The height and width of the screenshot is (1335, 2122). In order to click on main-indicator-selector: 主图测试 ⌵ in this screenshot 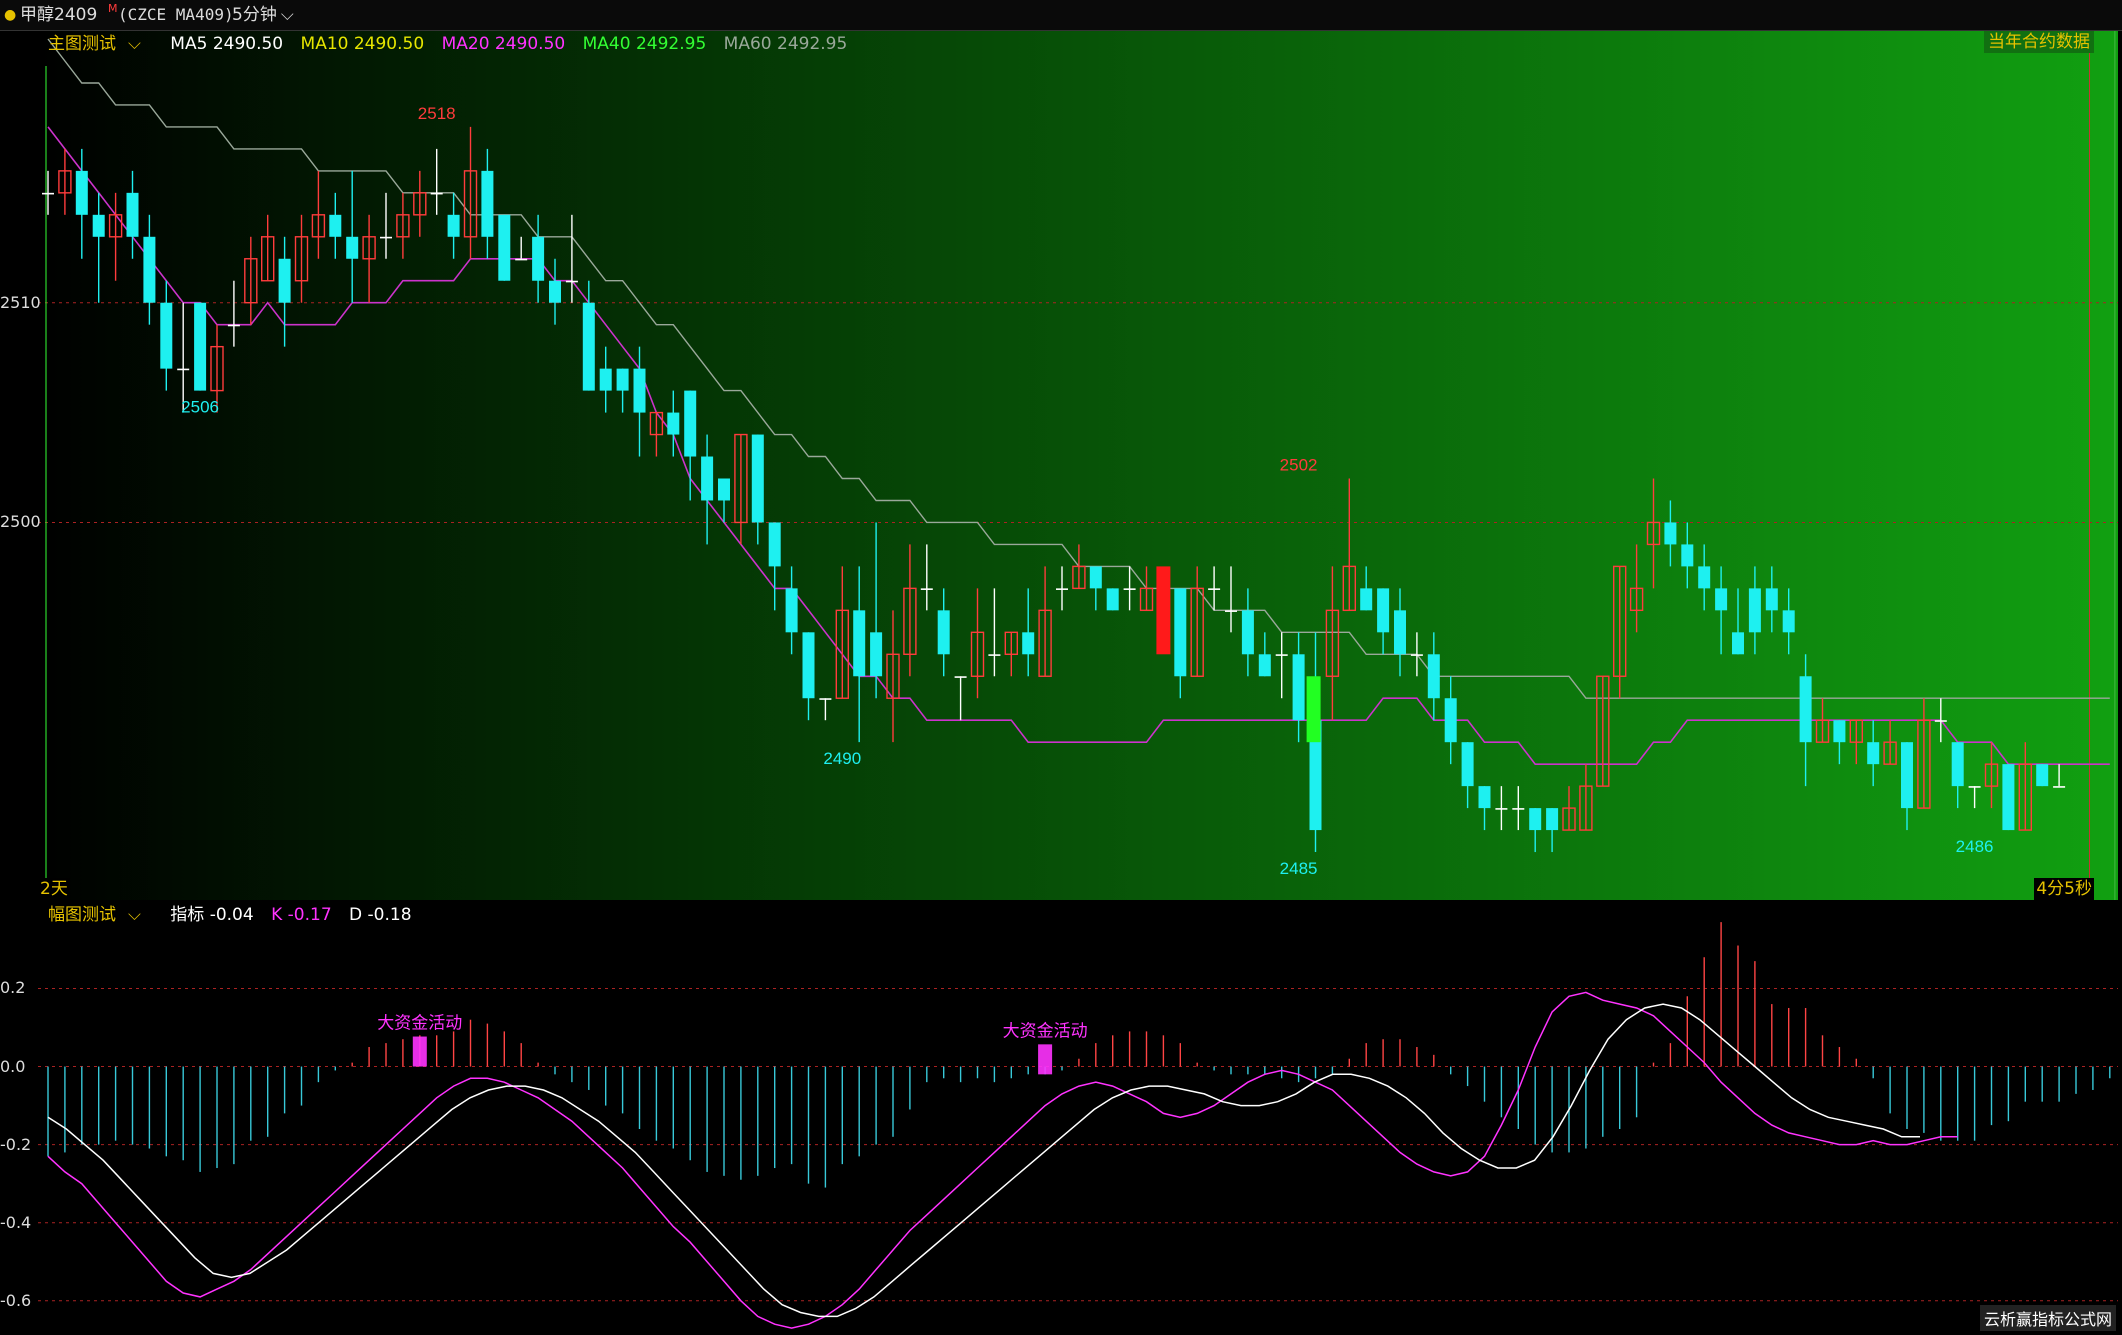, I will do `click(100, 44)`.